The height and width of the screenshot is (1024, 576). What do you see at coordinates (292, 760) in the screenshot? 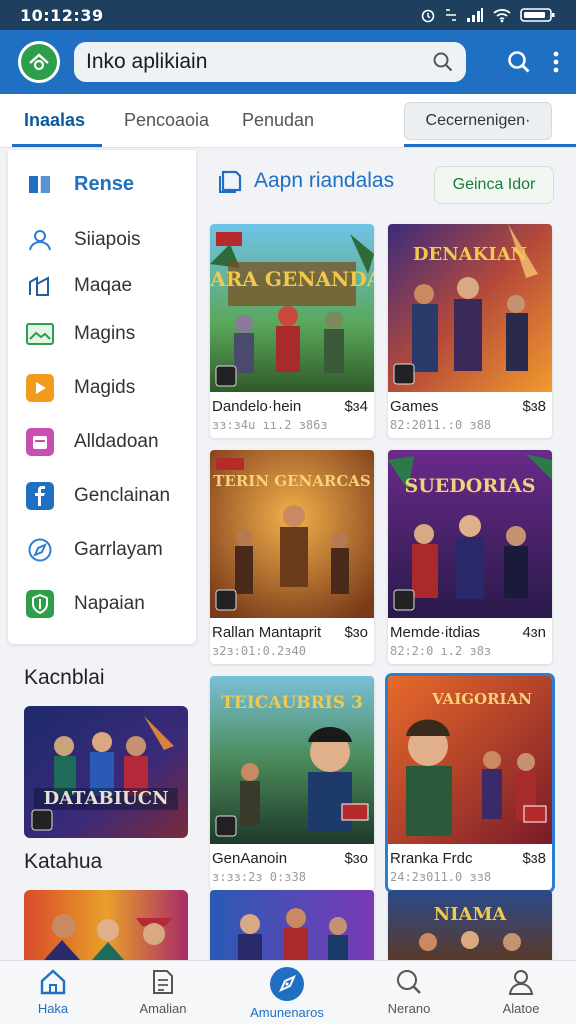
I see `card-artwork: TEICAUBRIS 3` at bounding box center [292, 760].